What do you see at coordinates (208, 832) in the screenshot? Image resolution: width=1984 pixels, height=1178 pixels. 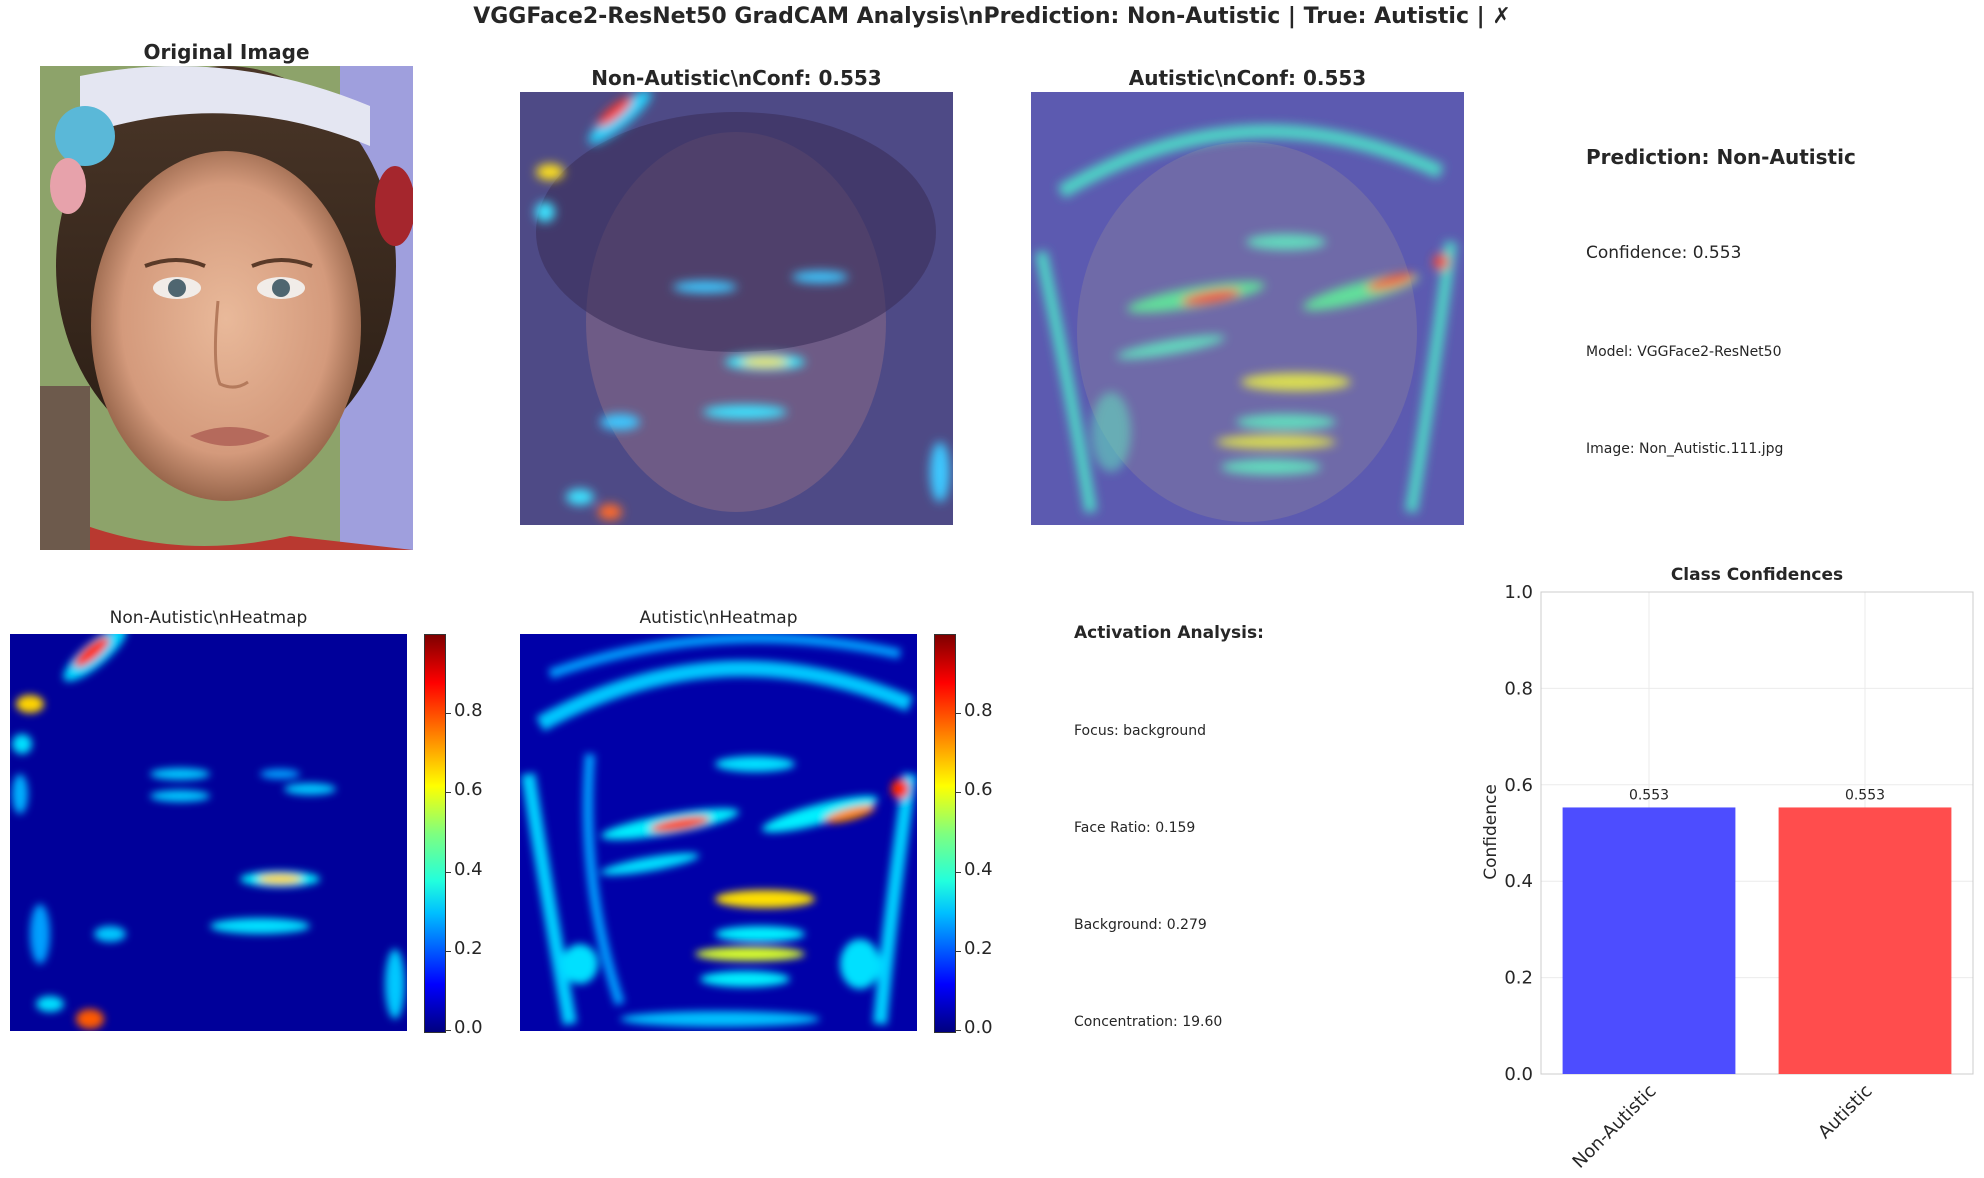 I see `heatmap-nonautistic` at bounding box center [208, 832].